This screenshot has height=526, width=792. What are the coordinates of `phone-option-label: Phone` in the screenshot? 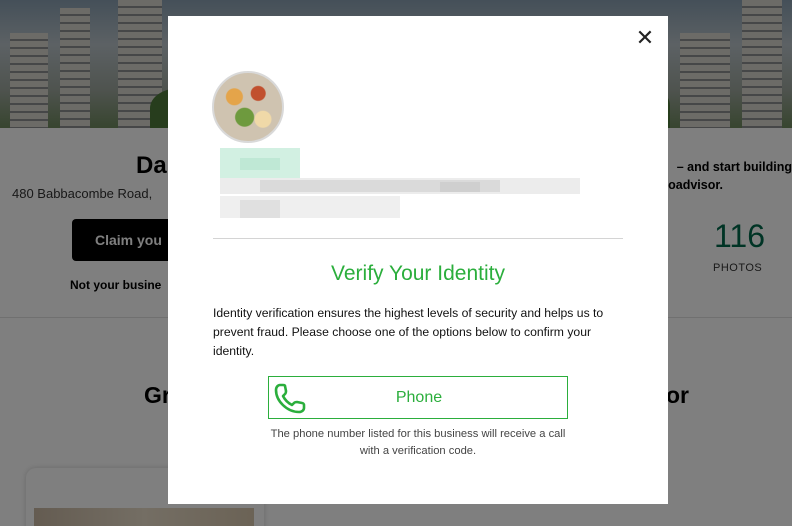 It's located at (419, 397).